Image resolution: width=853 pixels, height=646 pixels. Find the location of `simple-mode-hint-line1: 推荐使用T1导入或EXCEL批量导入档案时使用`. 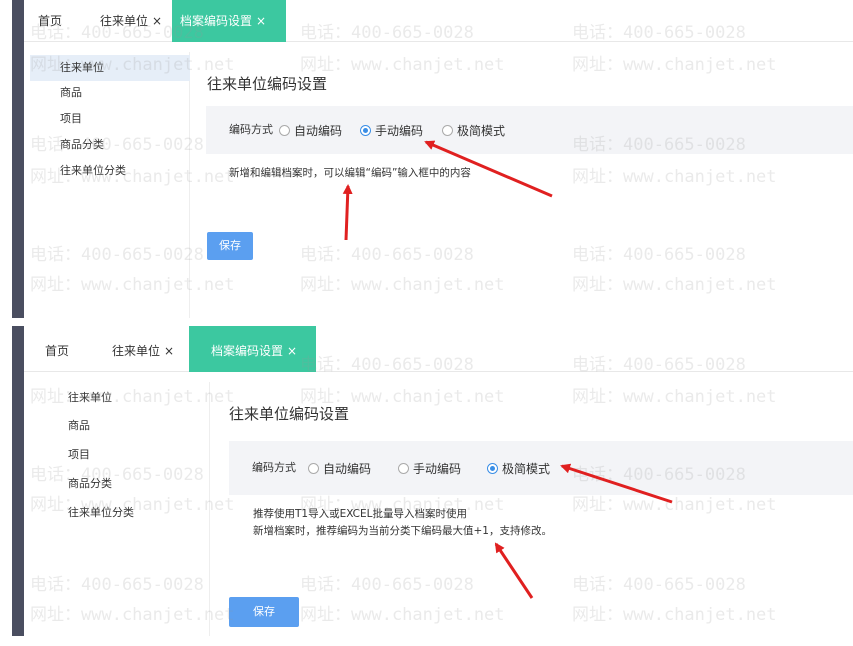

simple-mode-hint-line1: 推荐使用T1导入或EXCEL批量导入档案时使用 is located at coordinates (360, 514).